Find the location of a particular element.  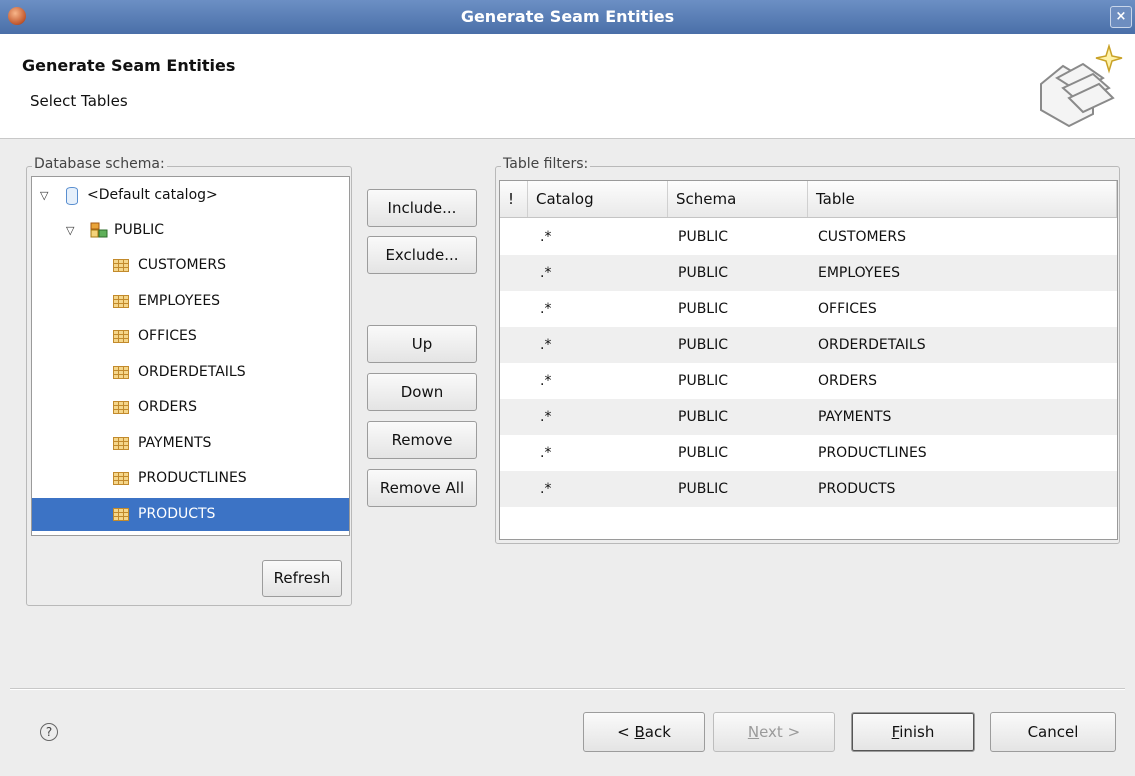

table-row: .* PUBLIC PAYMENTS is located at coordinates (808, 417).